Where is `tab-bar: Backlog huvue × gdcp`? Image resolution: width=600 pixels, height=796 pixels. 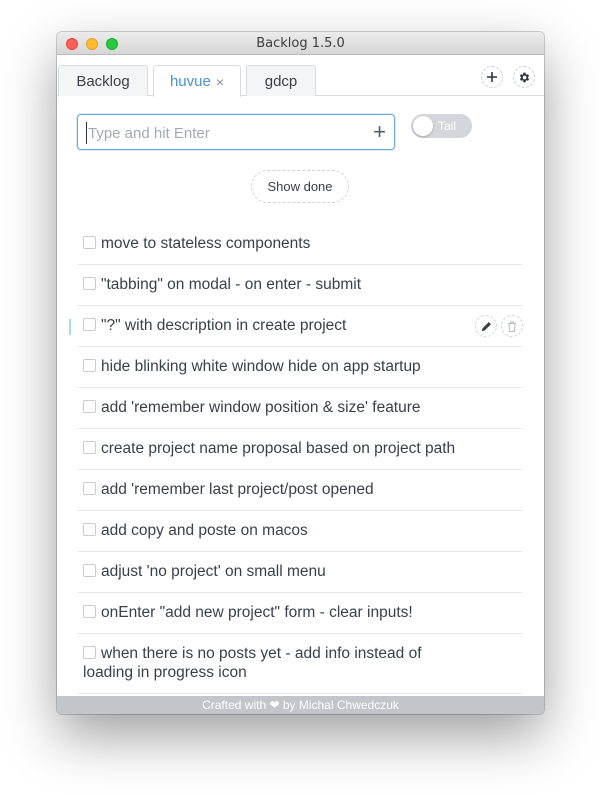
tab-bar: Backlog huvue × gdcp is located at coordinates (300, 76).